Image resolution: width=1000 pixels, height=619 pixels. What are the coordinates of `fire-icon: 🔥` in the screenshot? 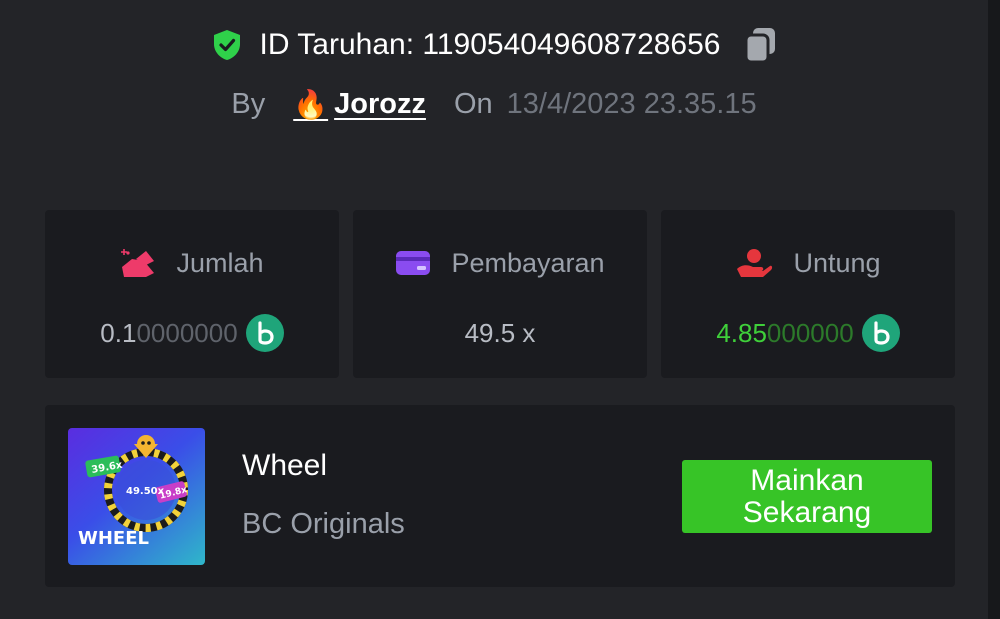 It's located at (311, 104).